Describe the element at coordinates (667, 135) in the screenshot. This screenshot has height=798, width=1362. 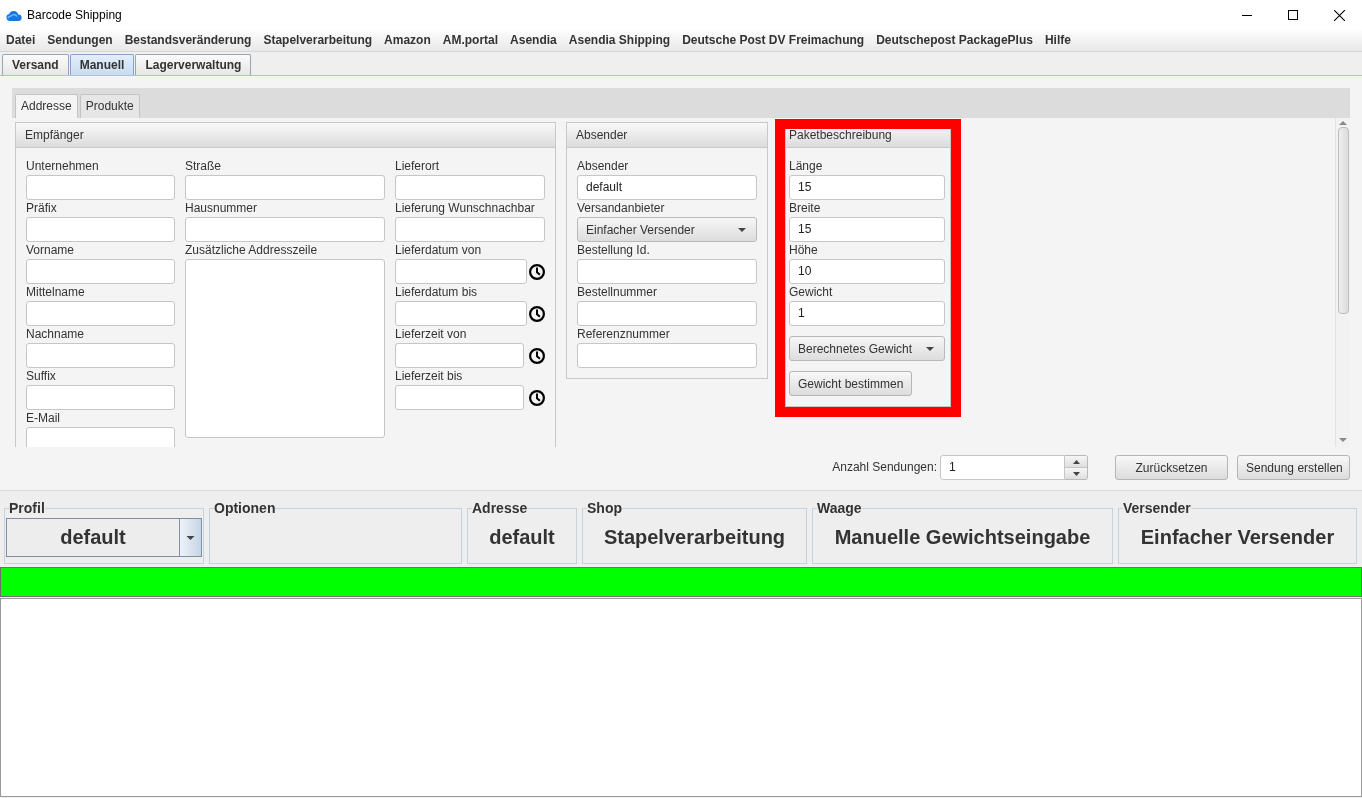
I see `panel-header: Absender` at that location.